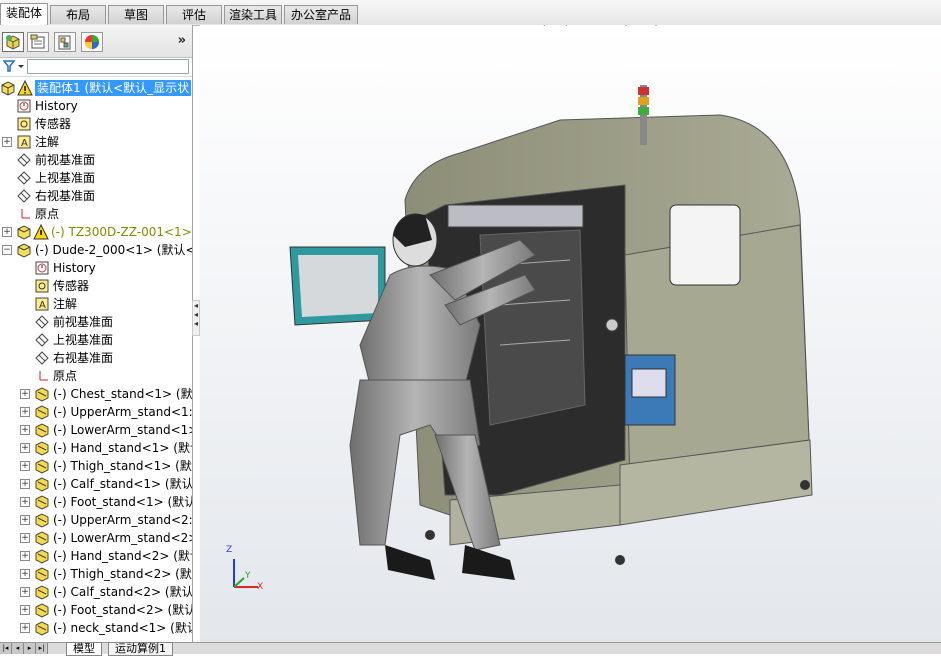  I want to click on assembly-tree-icon, so click(13, 42).